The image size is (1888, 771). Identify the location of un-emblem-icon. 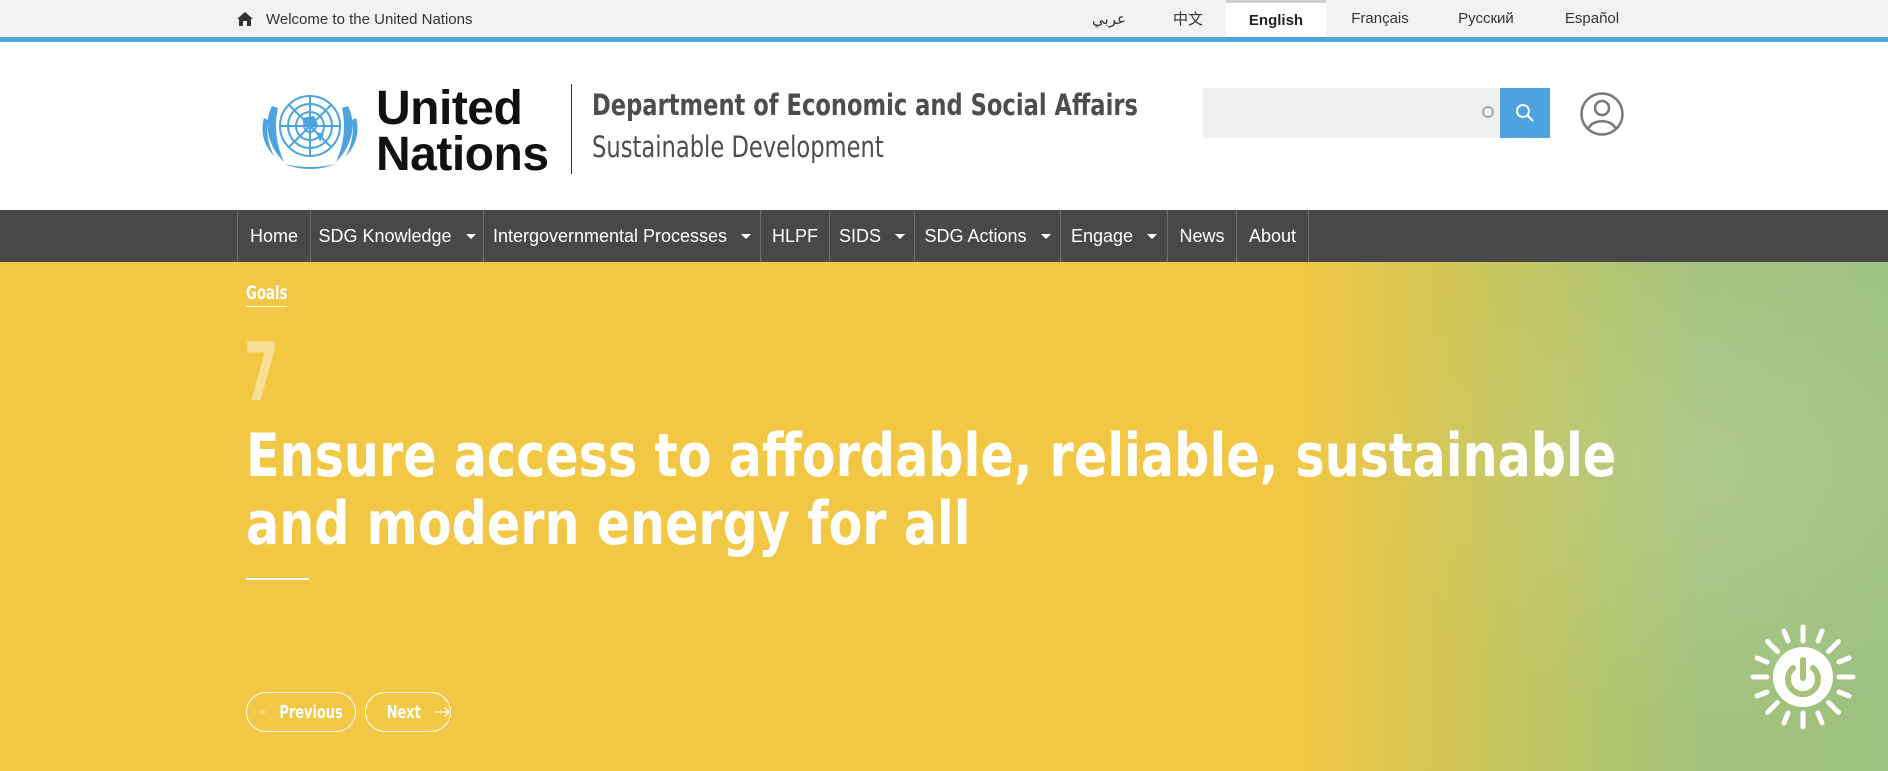
(310, 132).